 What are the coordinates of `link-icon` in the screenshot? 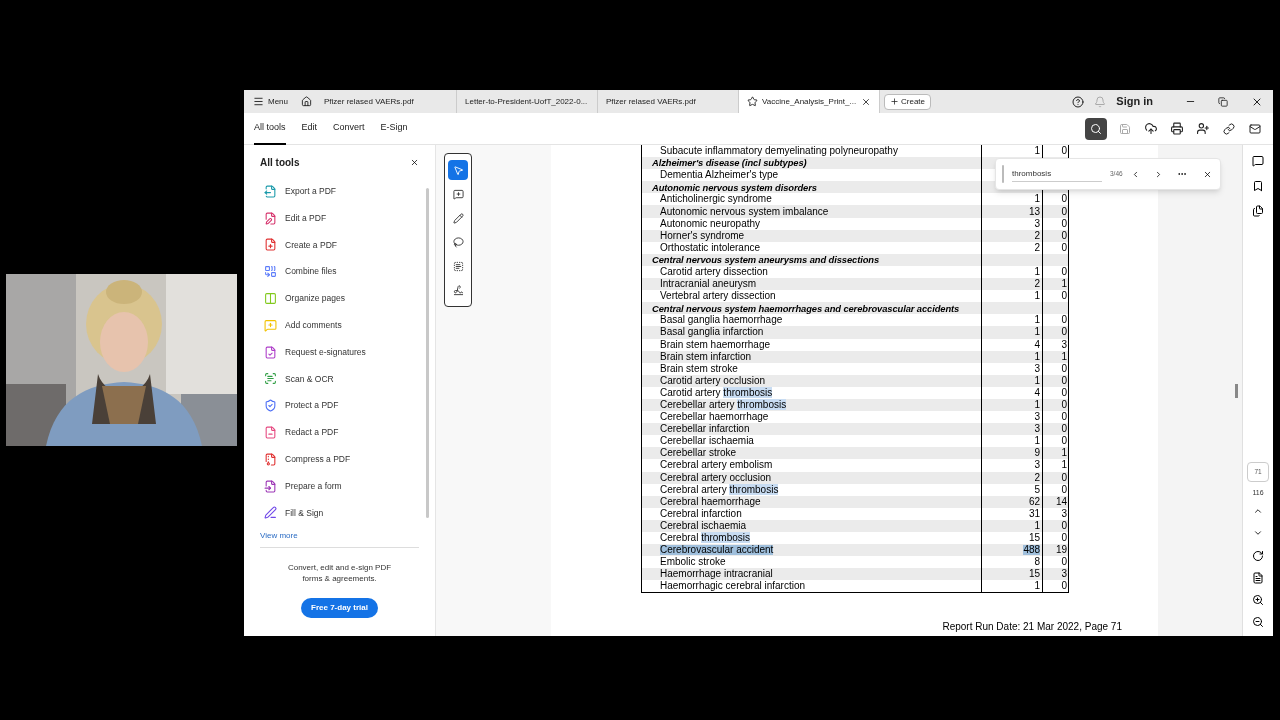 It's located at (1229, 128).